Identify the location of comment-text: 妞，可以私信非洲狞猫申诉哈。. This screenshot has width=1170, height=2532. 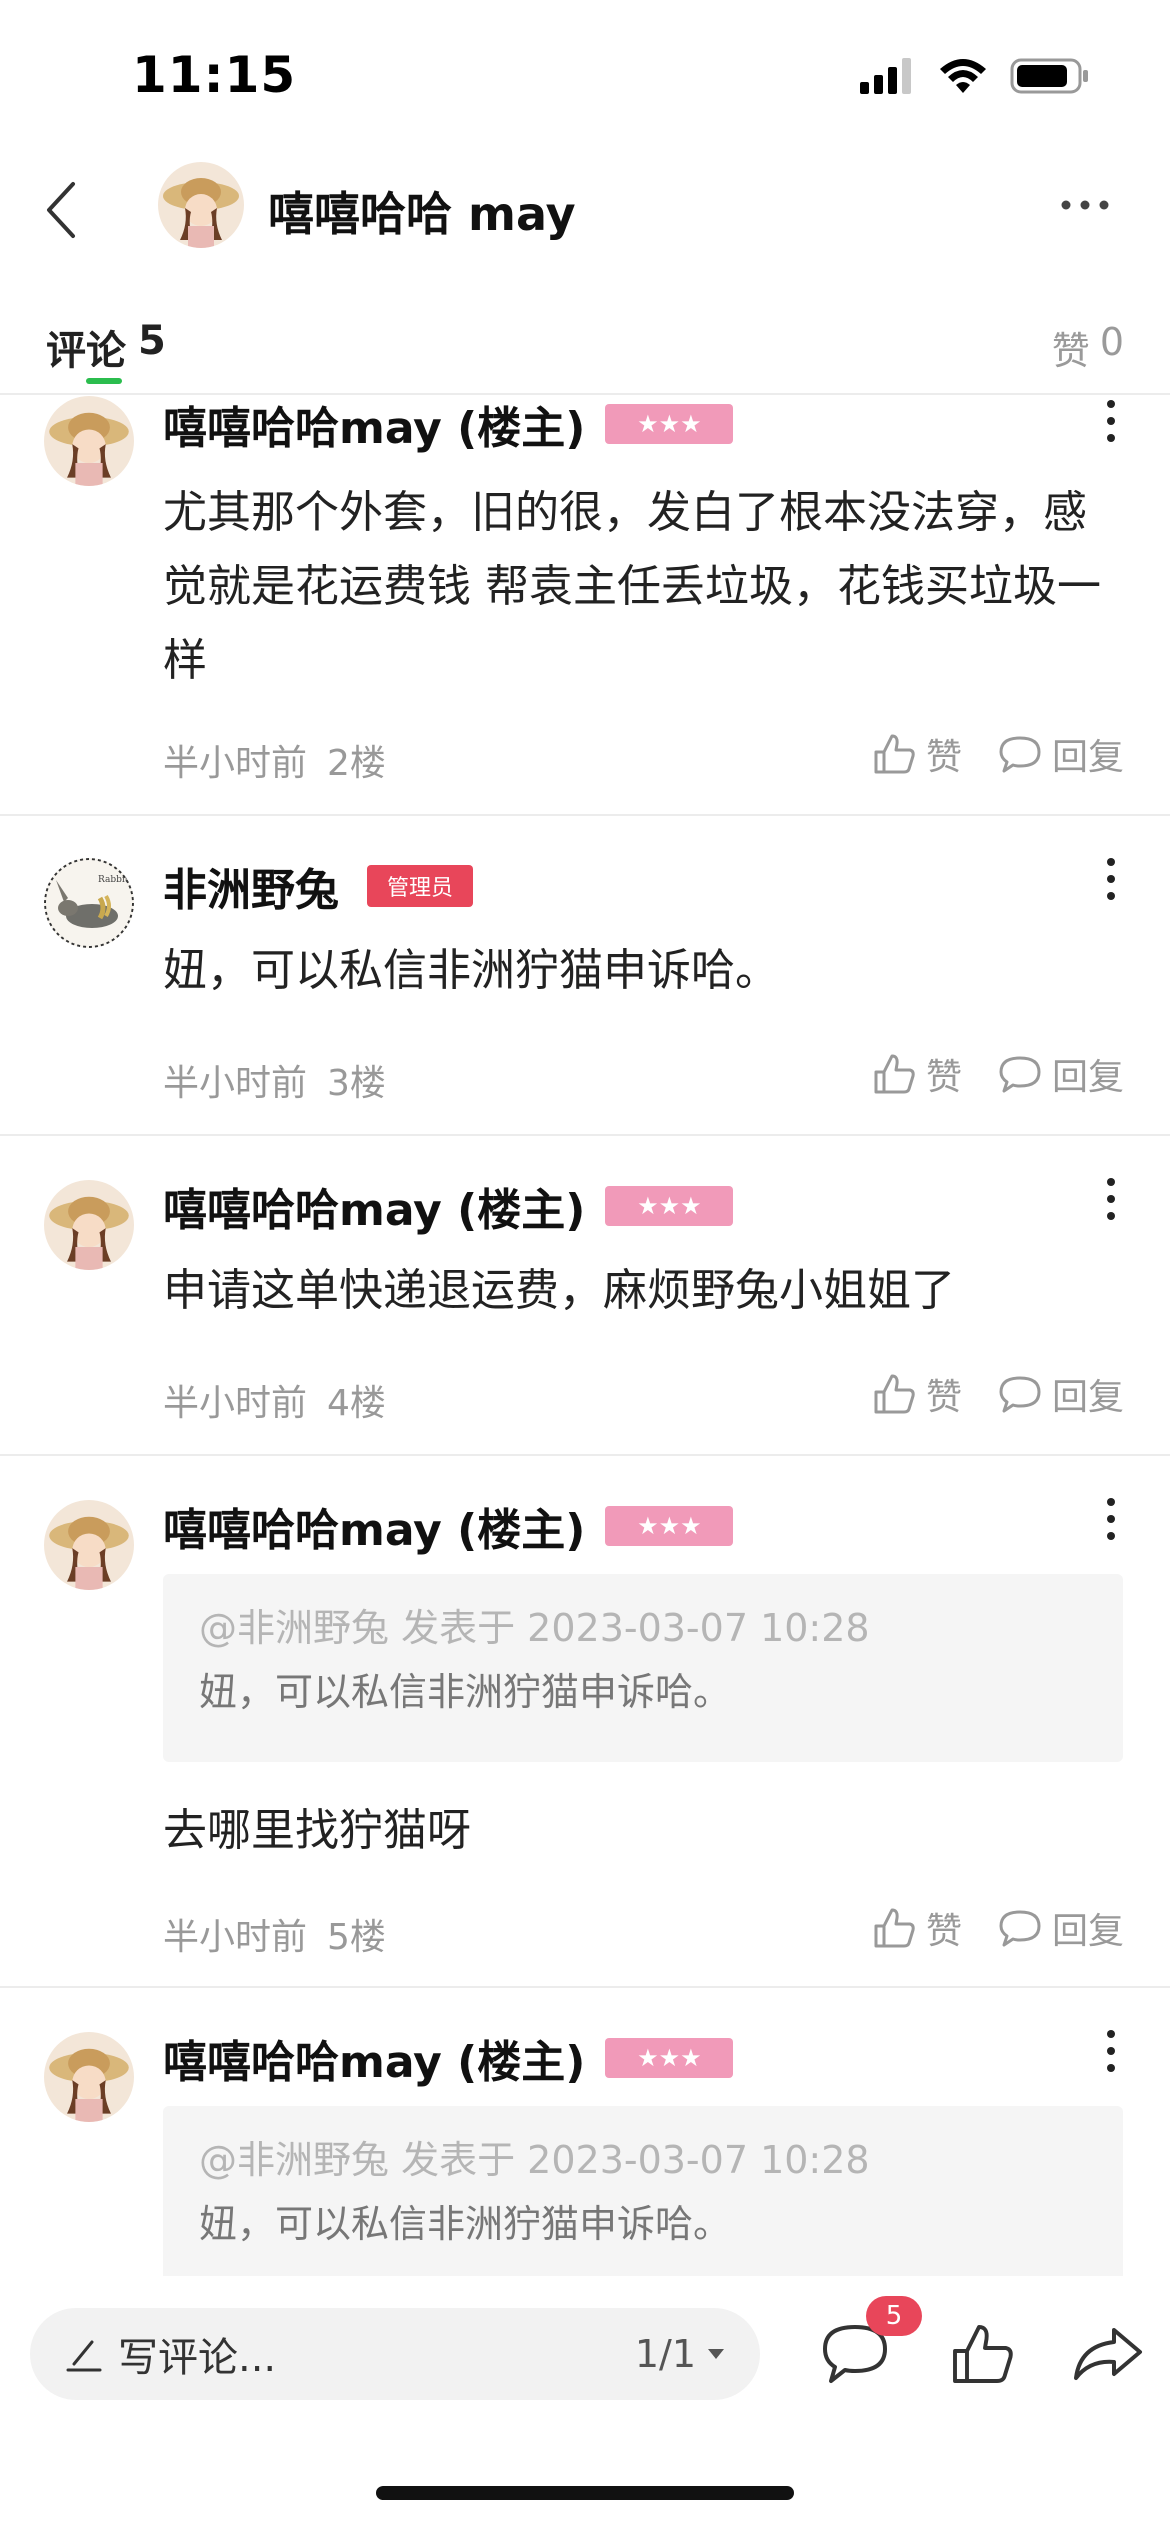
(471, 970).